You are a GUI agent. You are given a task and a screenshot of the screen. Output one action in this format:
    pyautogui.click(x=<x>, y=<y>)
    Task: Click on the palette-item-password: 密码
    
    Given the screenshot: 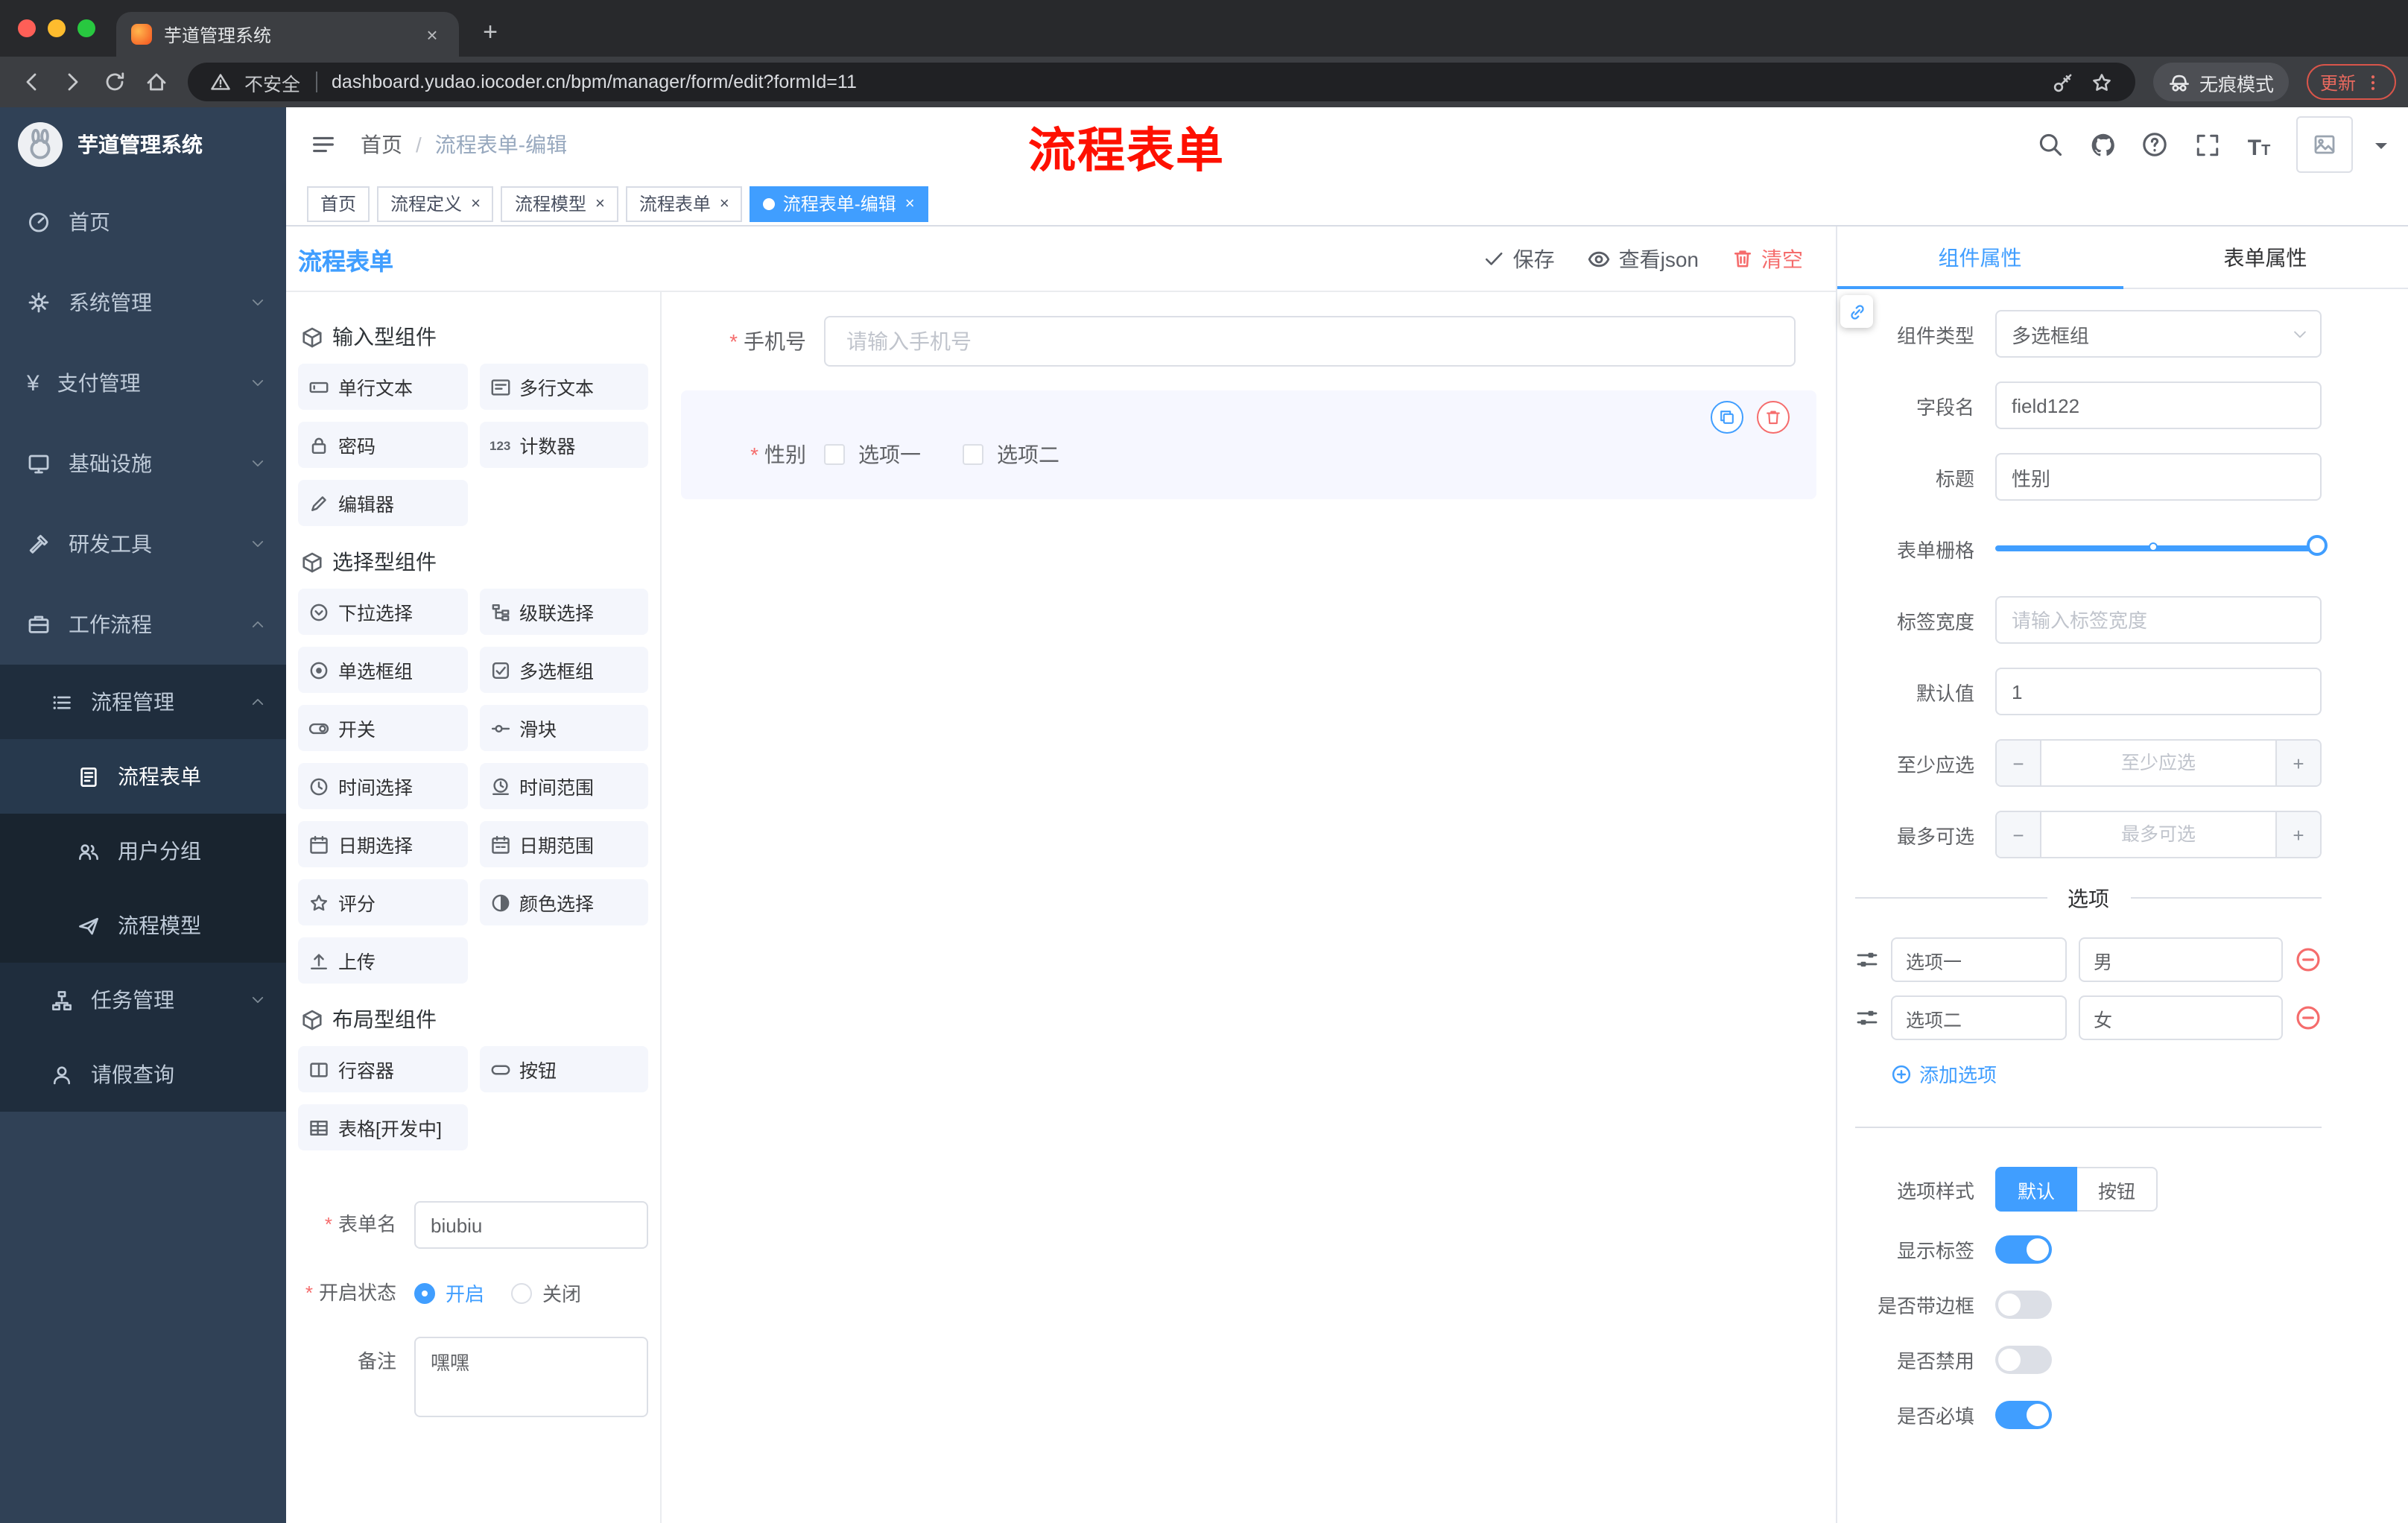 What is the action you would take?
    pyautogui.click(x=382, y=445)
    